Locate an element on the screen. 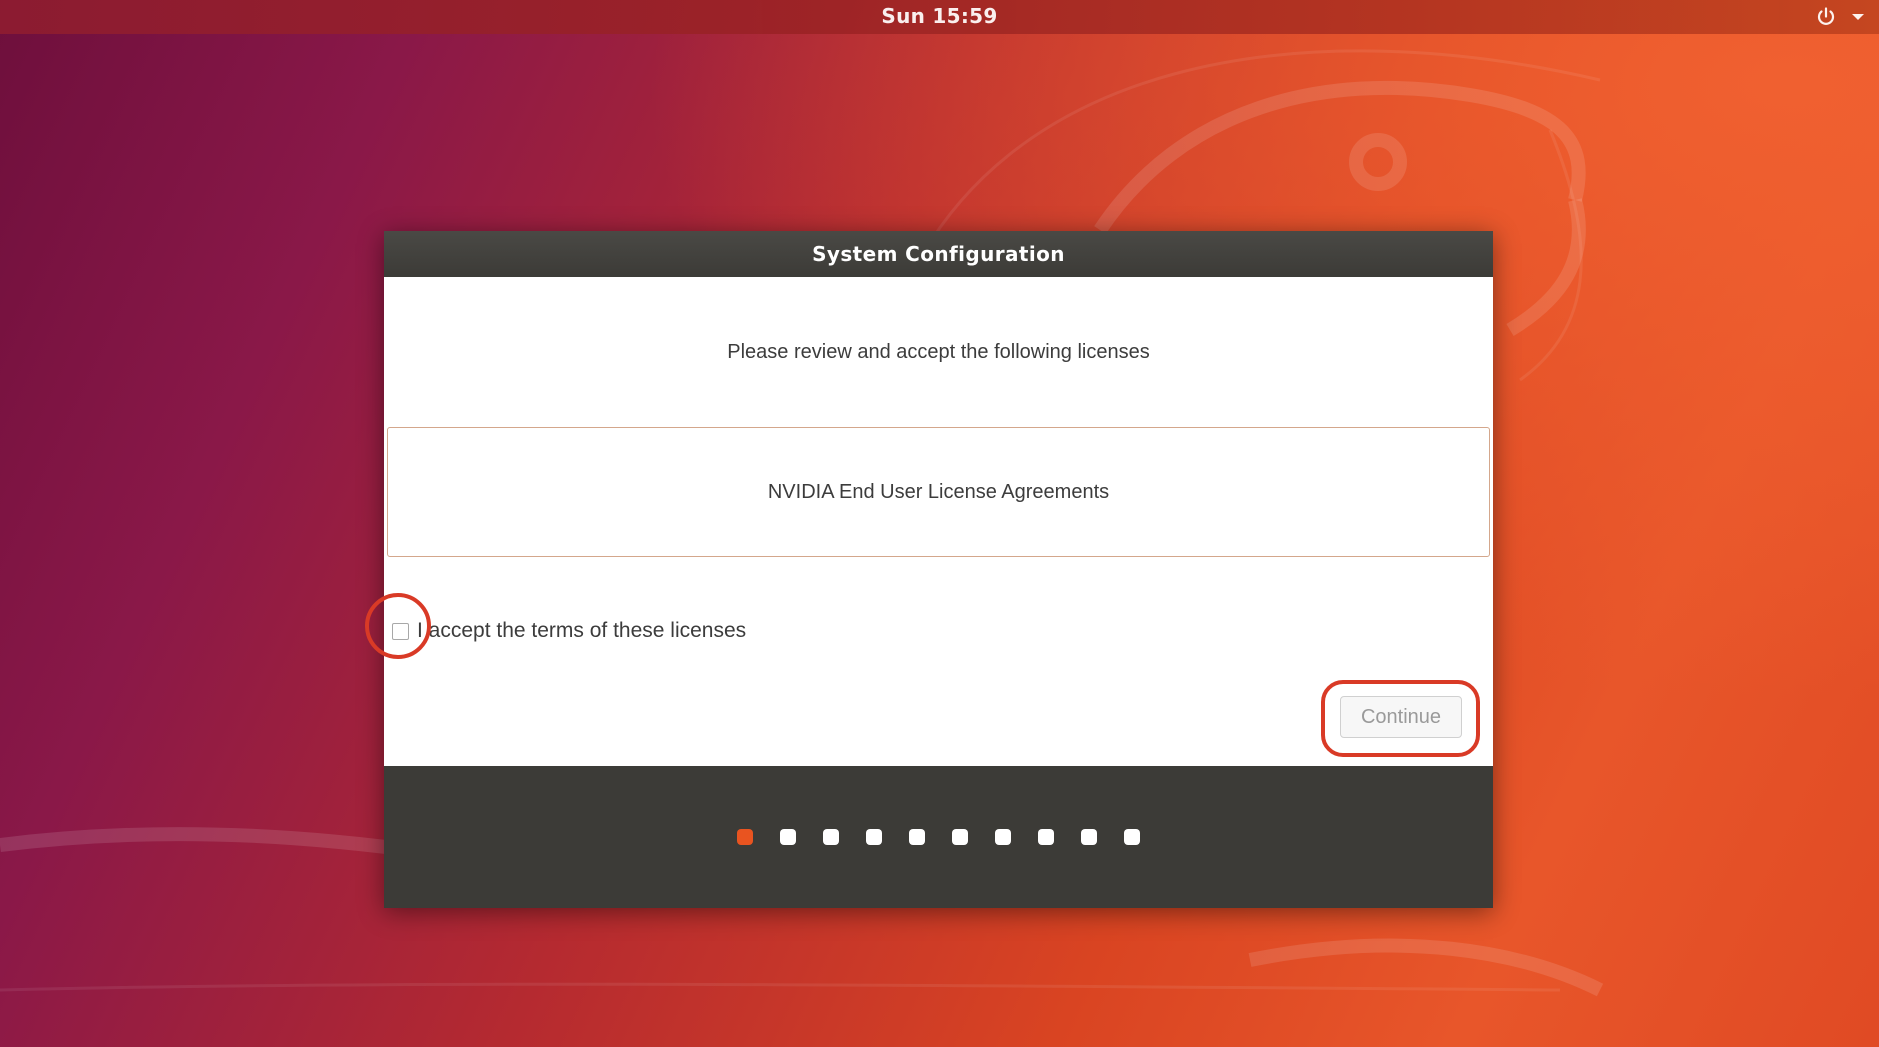 Image resolution: width=1879 pixels, height=1047 pixels. top-panel: Sun 15:59 is located at coordinates (939, 17).